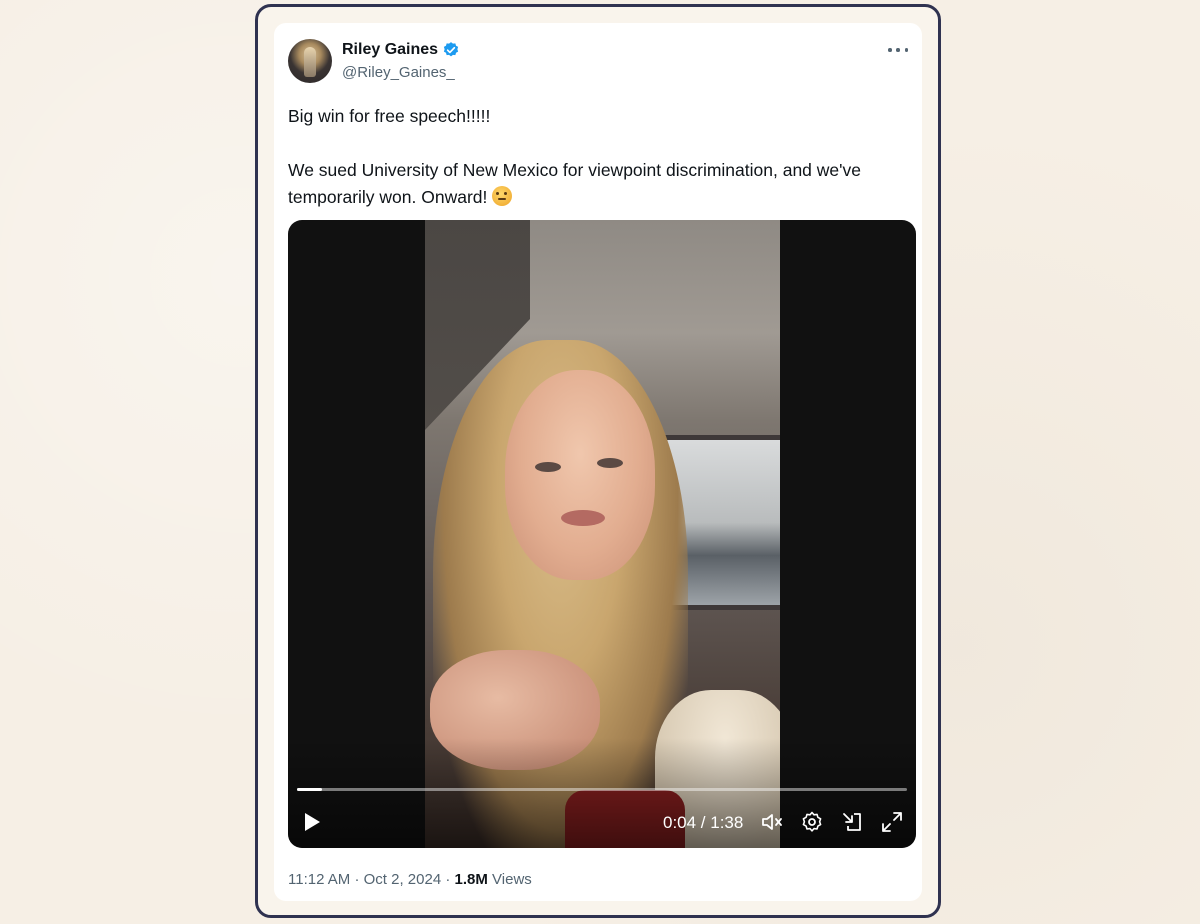 The image size is (1200, 924). What do you see at coordinates (772, 822) in the screenshot?
I see `volume-icon` at bounding box center [772, 822].